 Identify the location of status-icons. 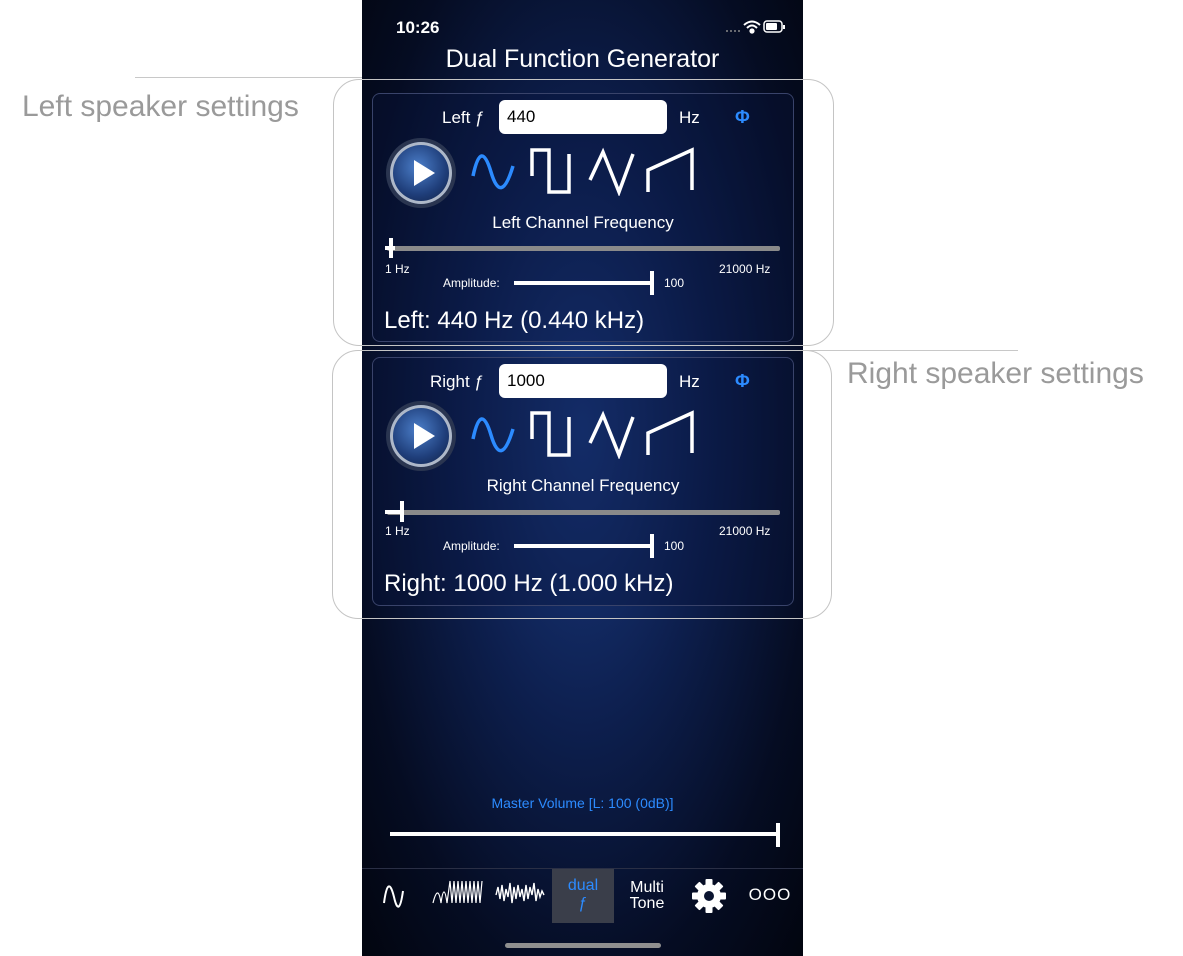
(755, 29).